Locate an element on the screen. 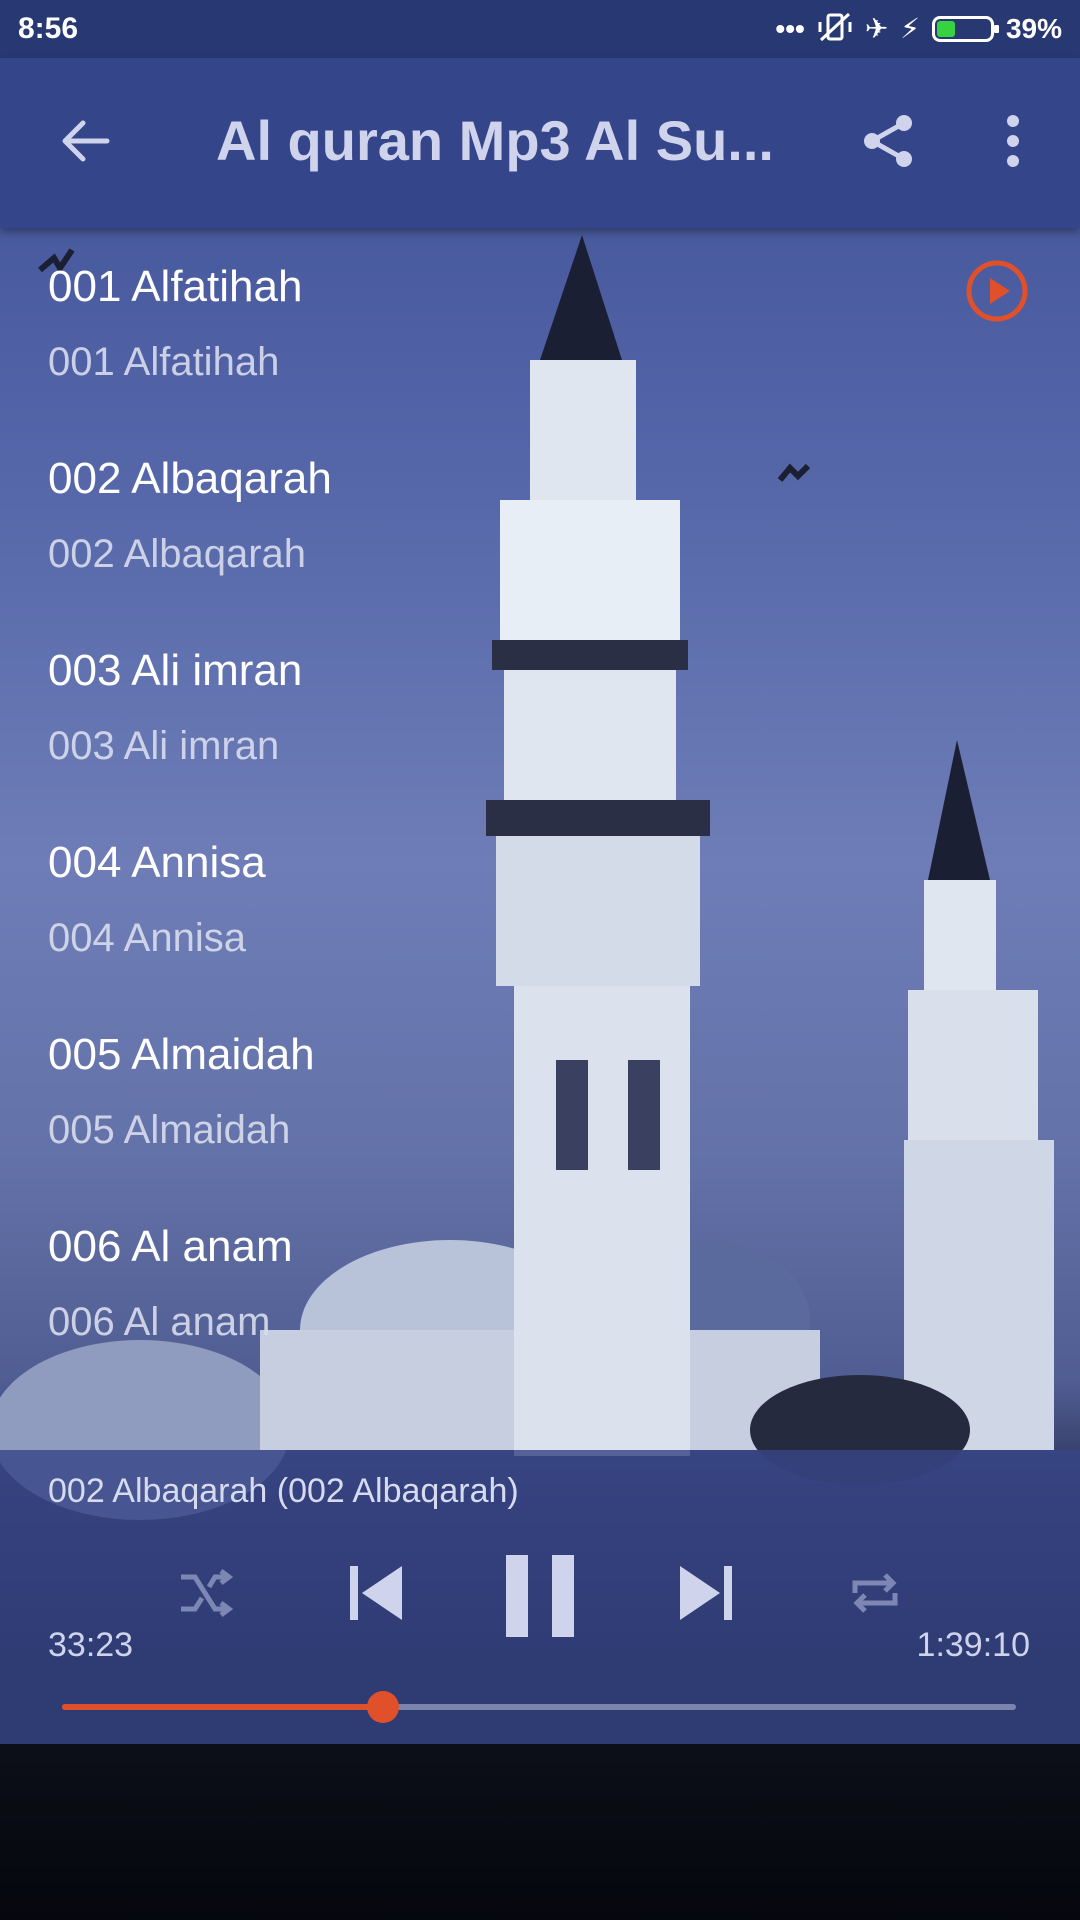 This screenshot has height=1920, width=1080. pause-icon is located at coordinates (540, 1598).